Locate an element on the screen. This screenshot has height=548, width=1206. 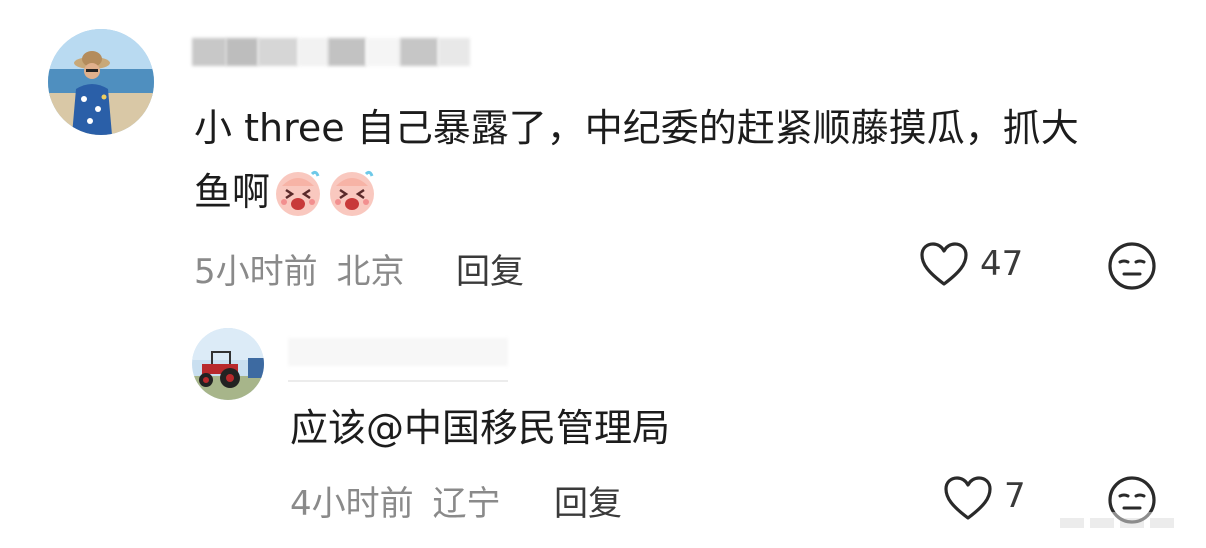
like-count: 7 is located at coordinates (1015, 496).